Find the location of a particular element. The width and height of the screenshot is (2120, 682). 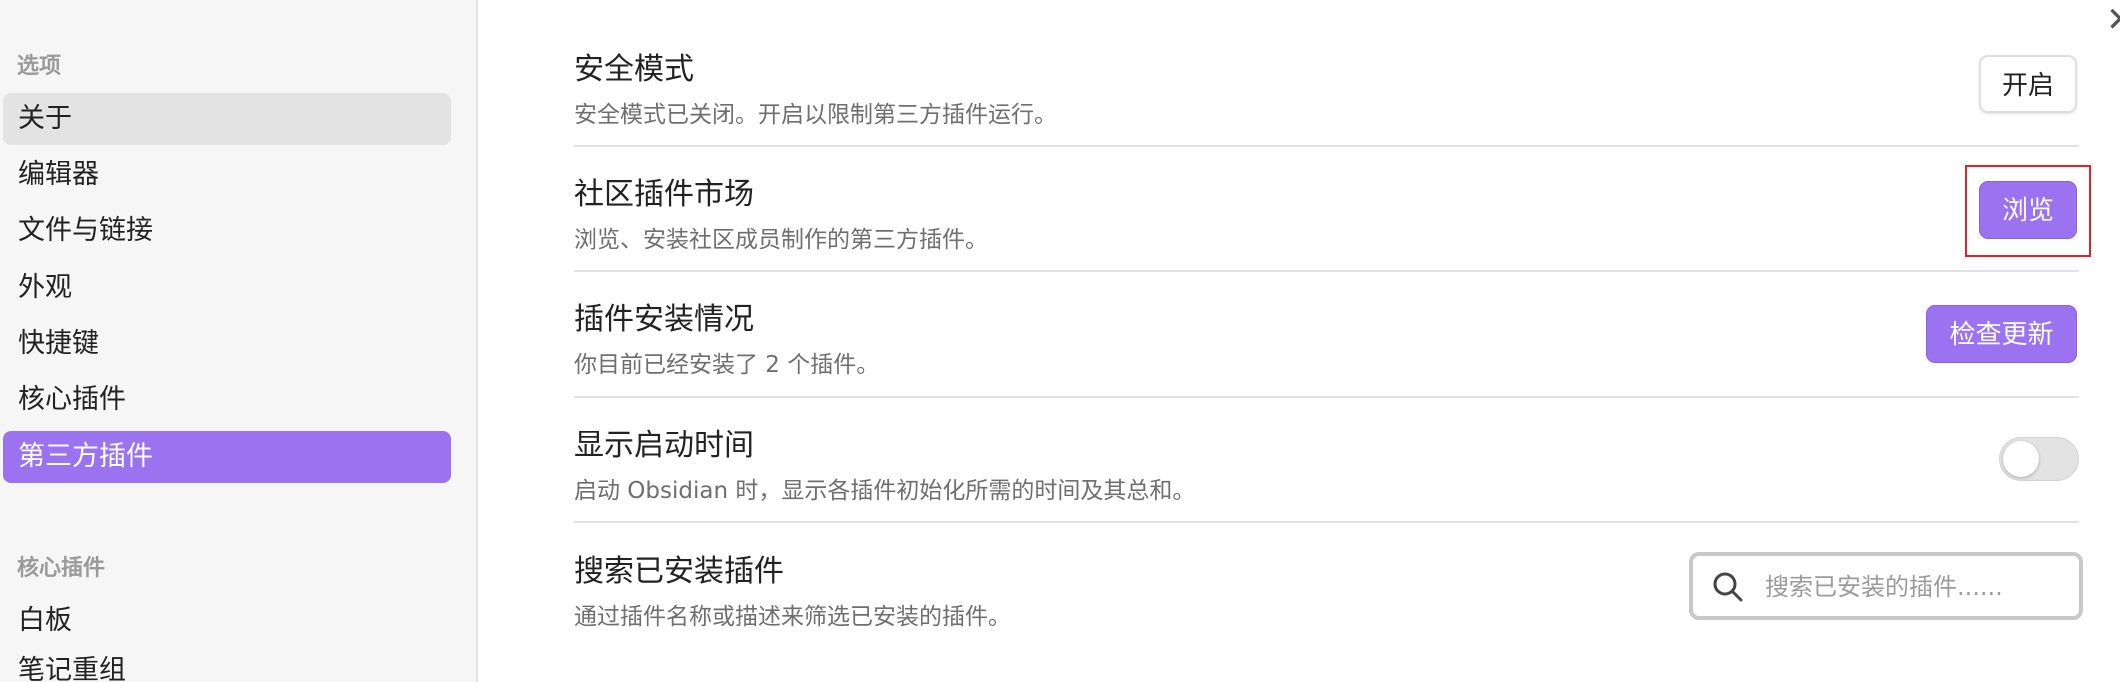

toggle-knob is located at coordinates (2021, 459).